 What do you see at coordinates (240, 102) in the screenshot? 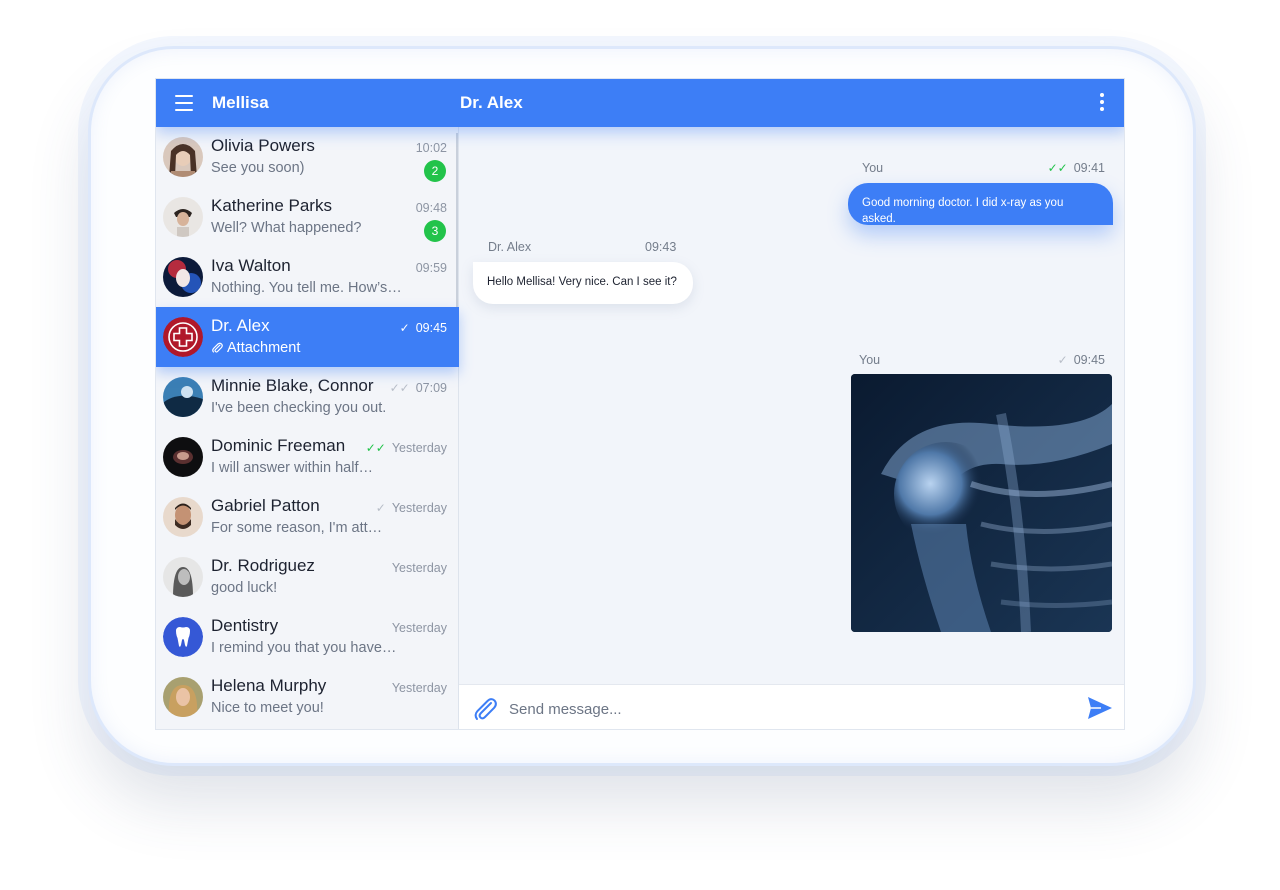
I see `user-name: Mellisa` at bounding box center [240, 102].